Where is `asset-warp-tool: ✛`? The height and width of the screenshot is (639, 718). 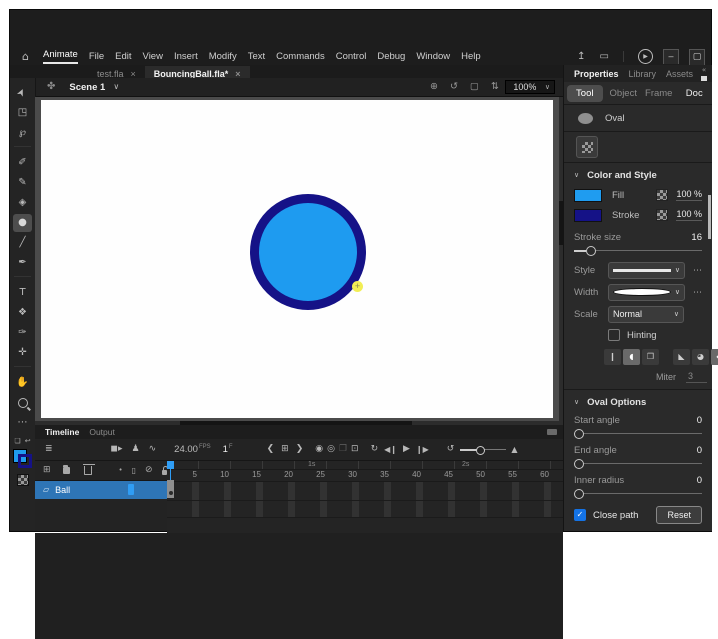 asset-warp-tool: ✛ is located at coordinates (22, 353).